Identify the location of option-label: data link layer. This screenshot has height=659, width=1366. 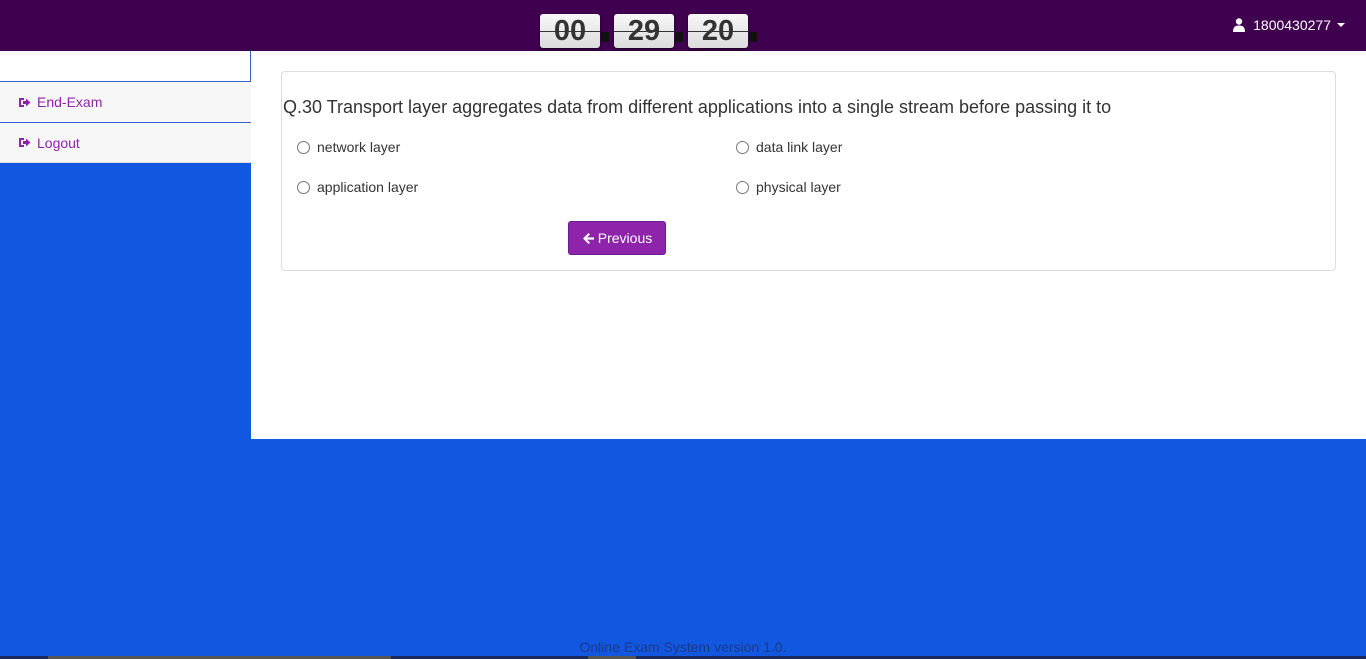
(799, 147).